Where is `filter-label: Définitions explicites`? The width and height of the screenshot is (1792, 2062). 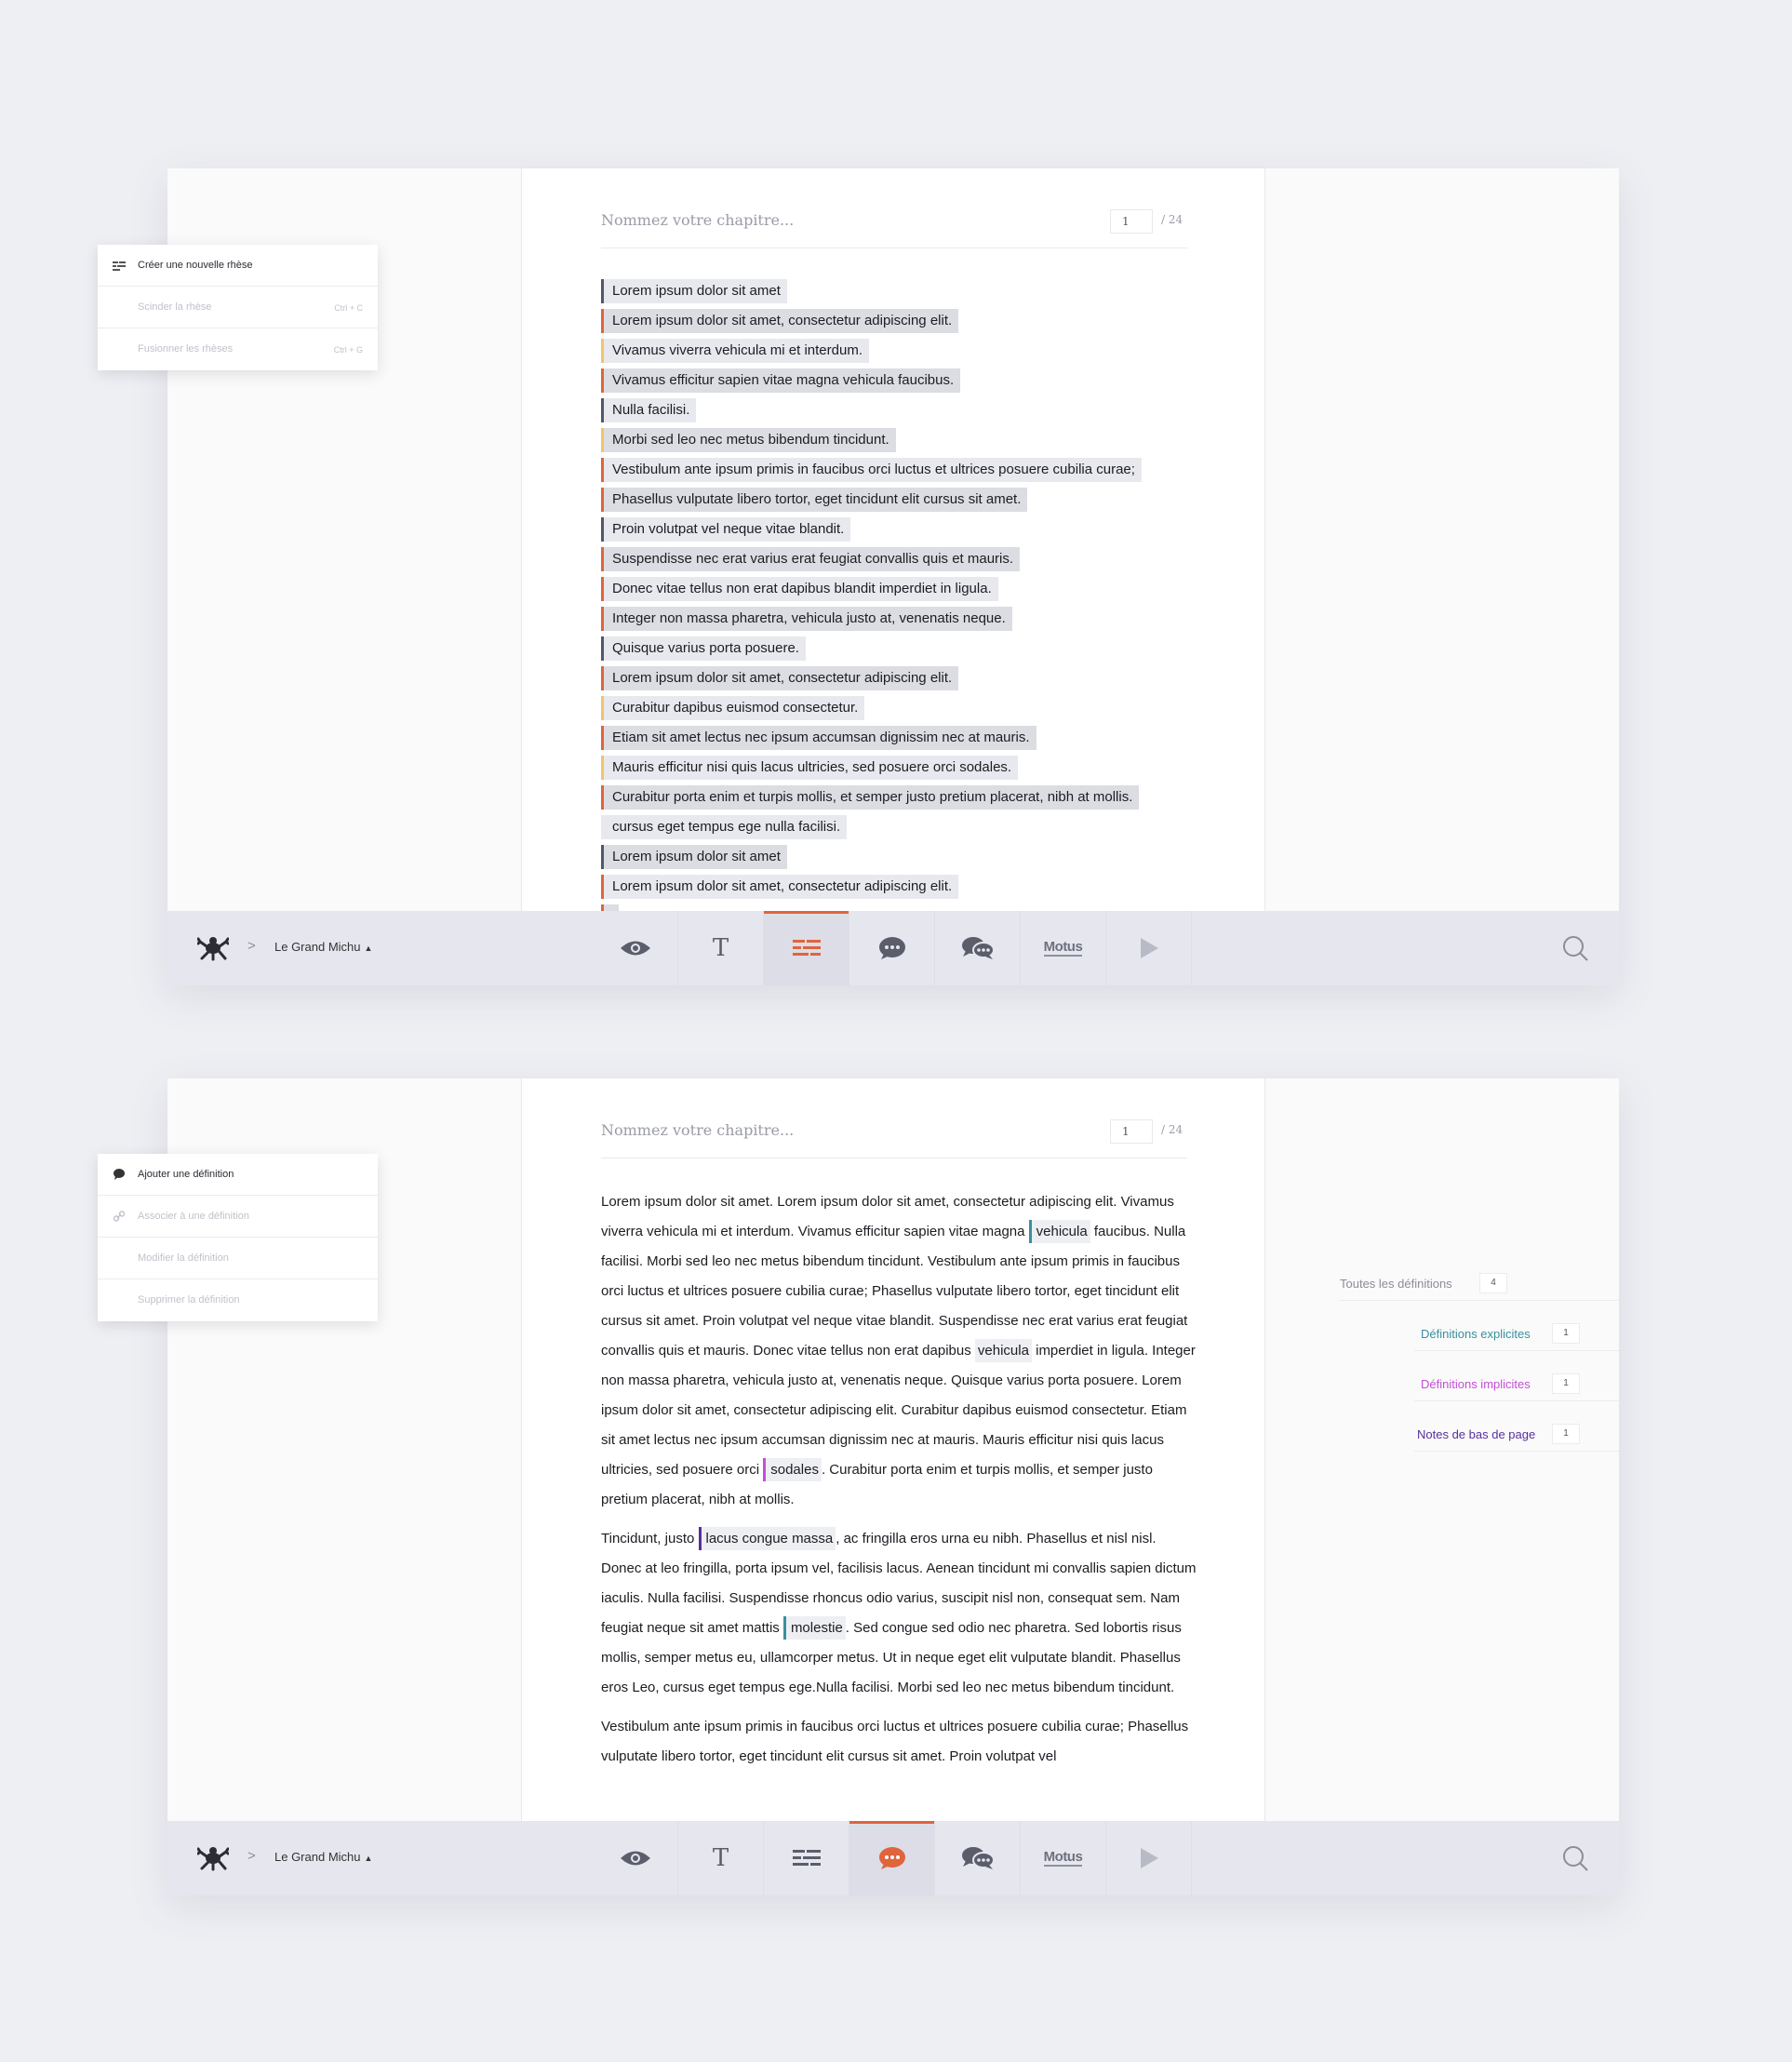 filter-label: Définitions explicites is located at coordinates (1476, 1334).